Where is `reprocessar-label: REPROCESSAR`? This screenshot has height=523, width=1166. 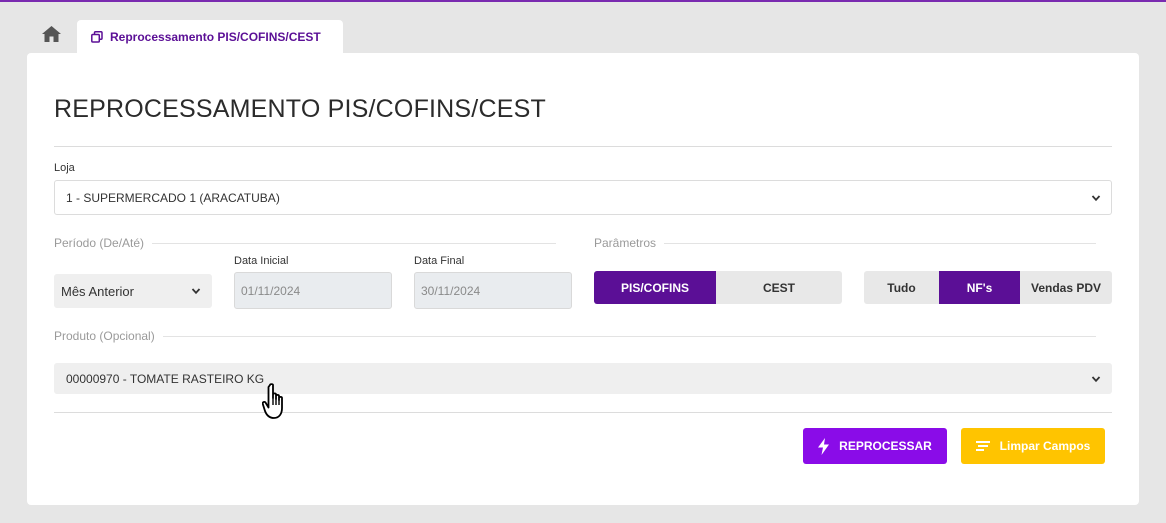 reprocessar-label: REPROCESSAR is located at coordinates (885, 446).